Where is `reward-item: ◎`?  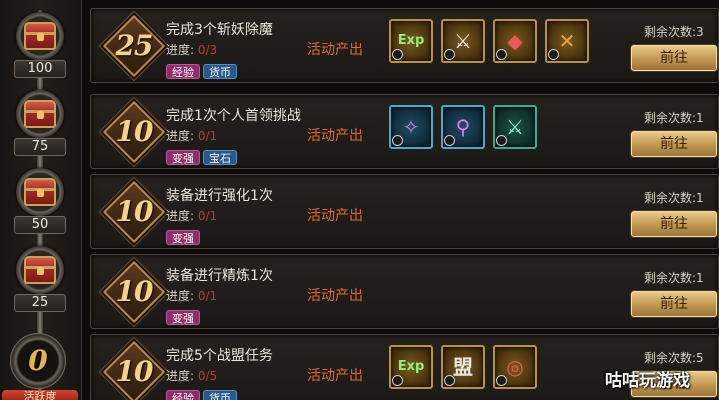
reward-item: ◎ is located at coordinates (515, 367).